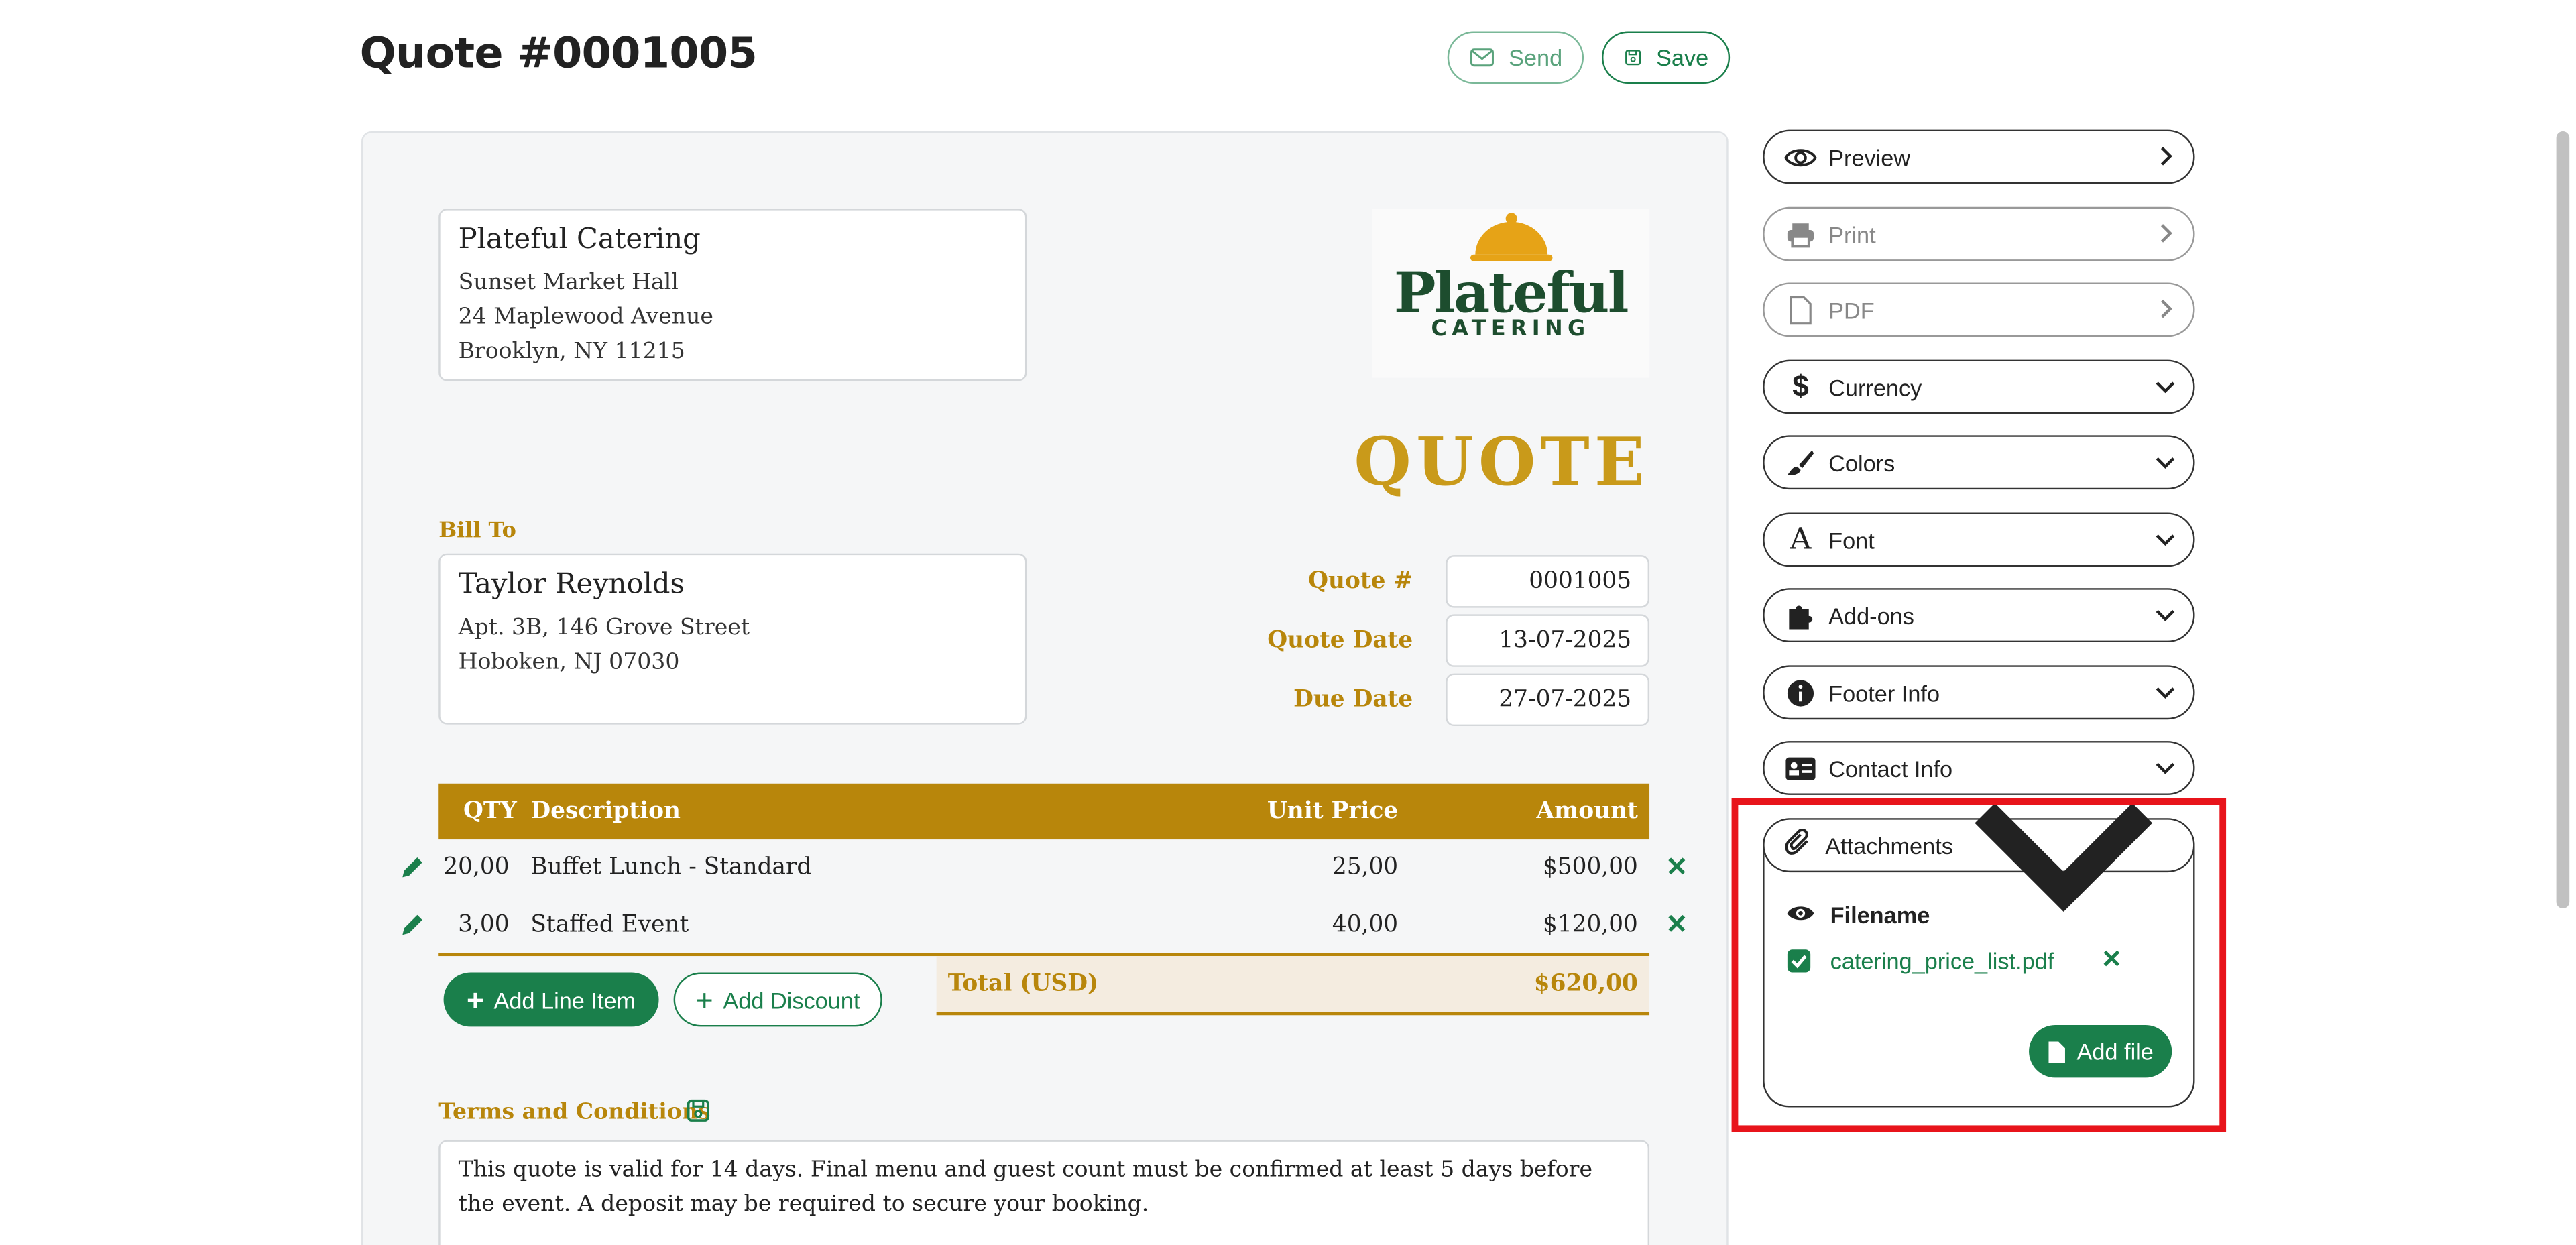 The height and width of the screenshot is (1245, 2576). What do you see at coordinates (1979, 615) in the screenshot?
I see `sidebar-item-add-ons: Add-ons` at bounding box center [1979, 615].